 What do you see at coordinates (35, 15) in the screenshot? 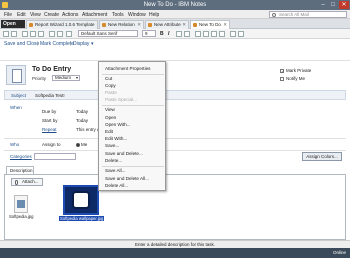
I see `menu-view: View` at bounding box center [35, 15].